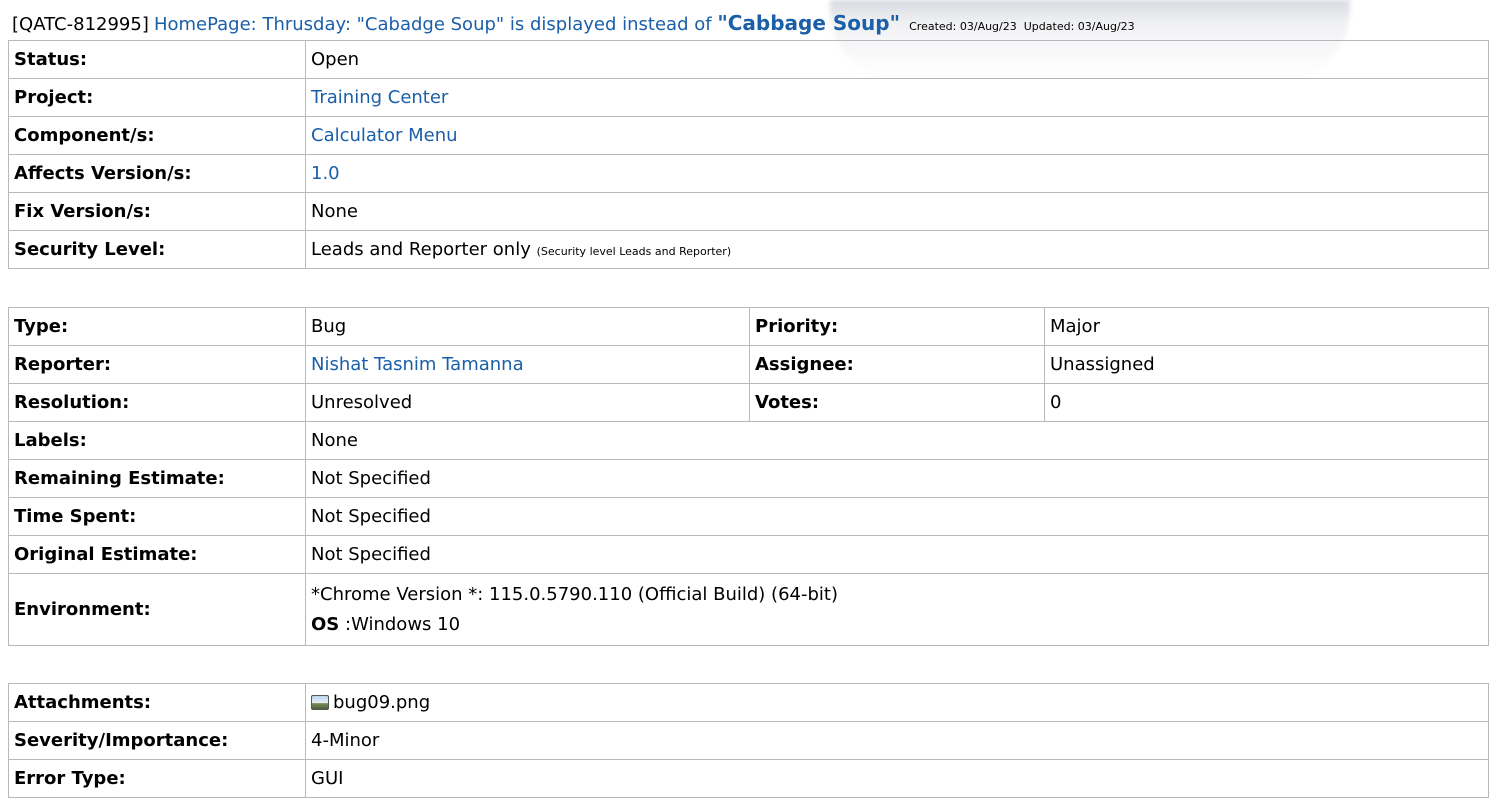 The height and width of the screenshot is (798, 1493). What do you see at coordinates (157, 740) in the screenshot?
I see `severity-label: Severity/Importance:` at bounding box center [157, 740].